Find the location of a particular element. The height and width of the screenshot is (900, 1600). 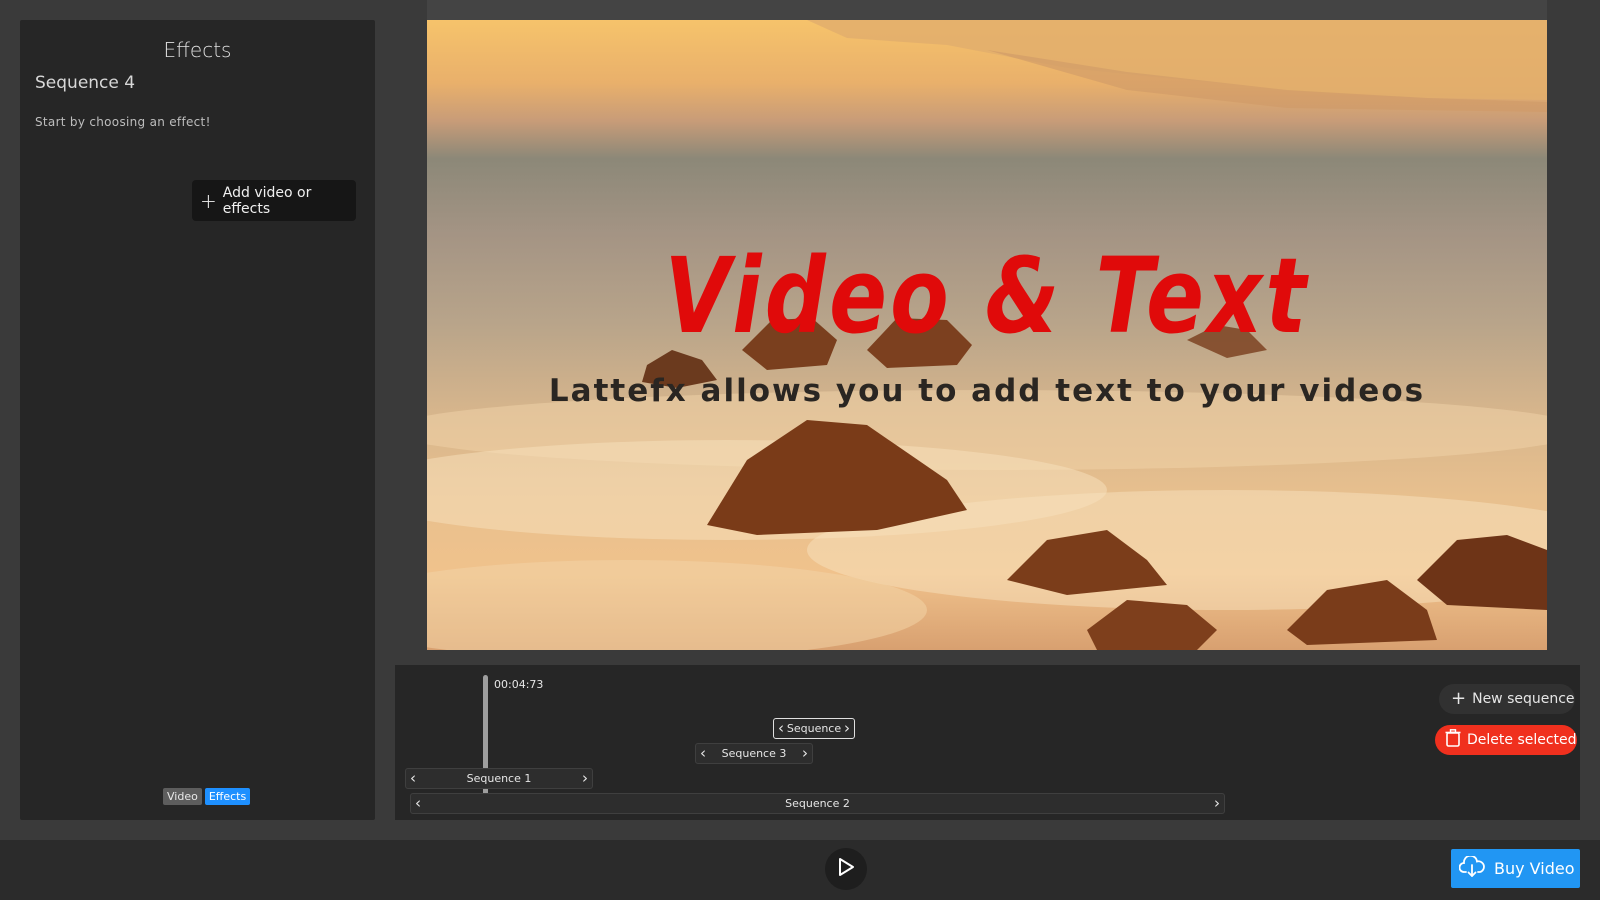

preview-header-strip is located at coordinates (987, 10).